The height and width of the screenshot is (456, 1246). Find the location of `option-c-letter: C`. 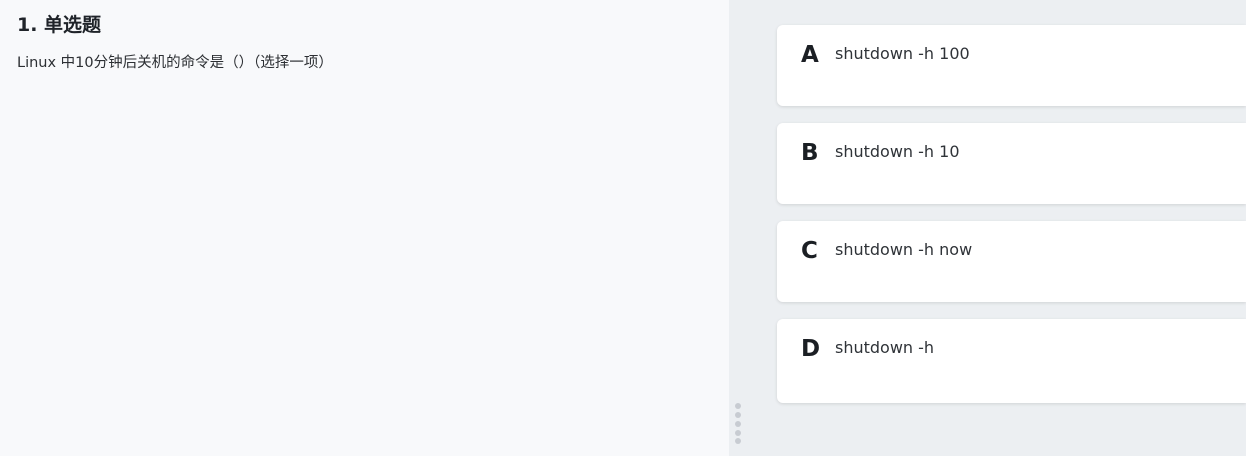

option-c-letter: C is located at coordinates (809, 251).